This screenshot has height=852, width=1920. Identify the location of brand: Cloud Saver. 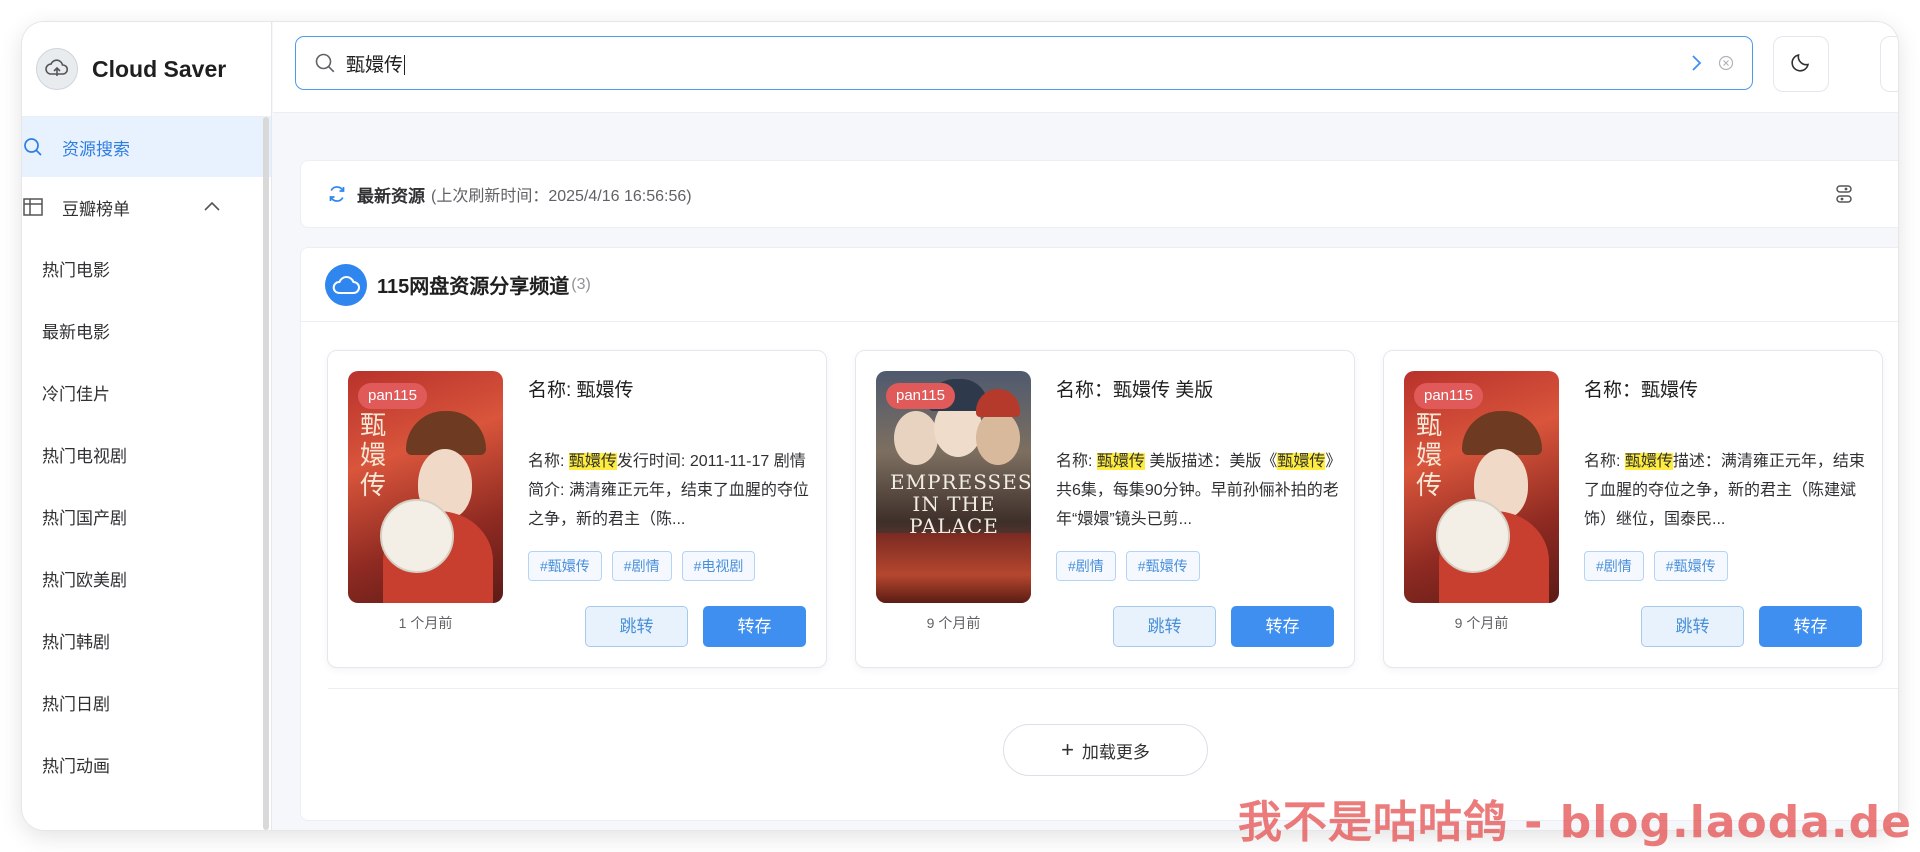
(146, 69).